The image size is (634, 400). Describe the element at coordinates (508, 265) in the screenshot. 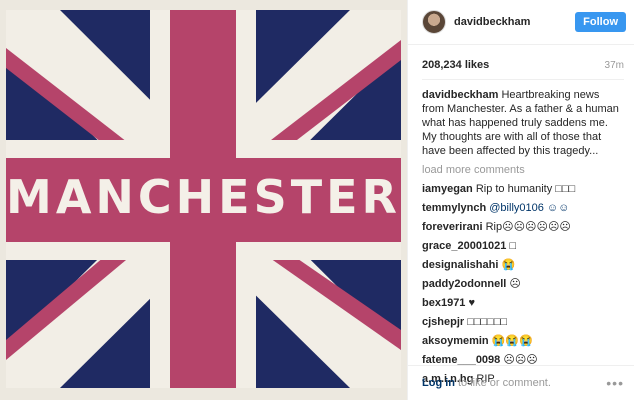

I see `comment-text: 😭` at that location.